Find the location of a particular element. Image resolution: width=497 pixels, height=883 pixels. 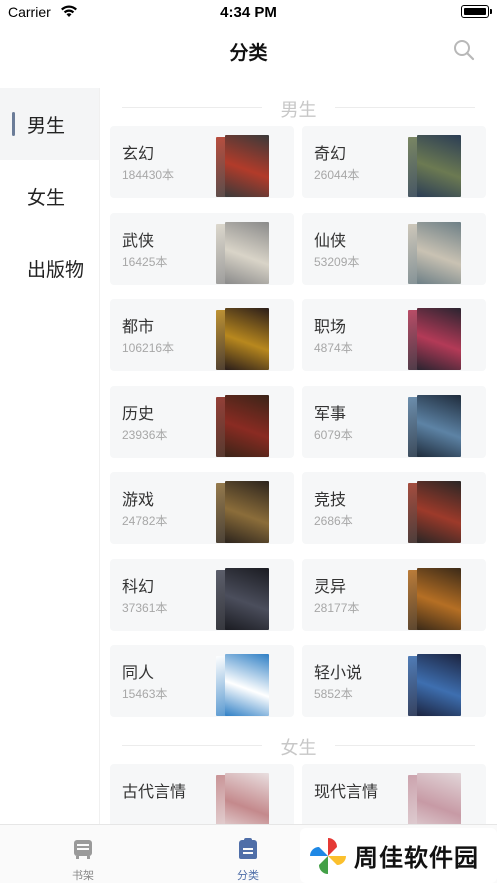

section-title: 男生 is located at coordinates (298, 110).